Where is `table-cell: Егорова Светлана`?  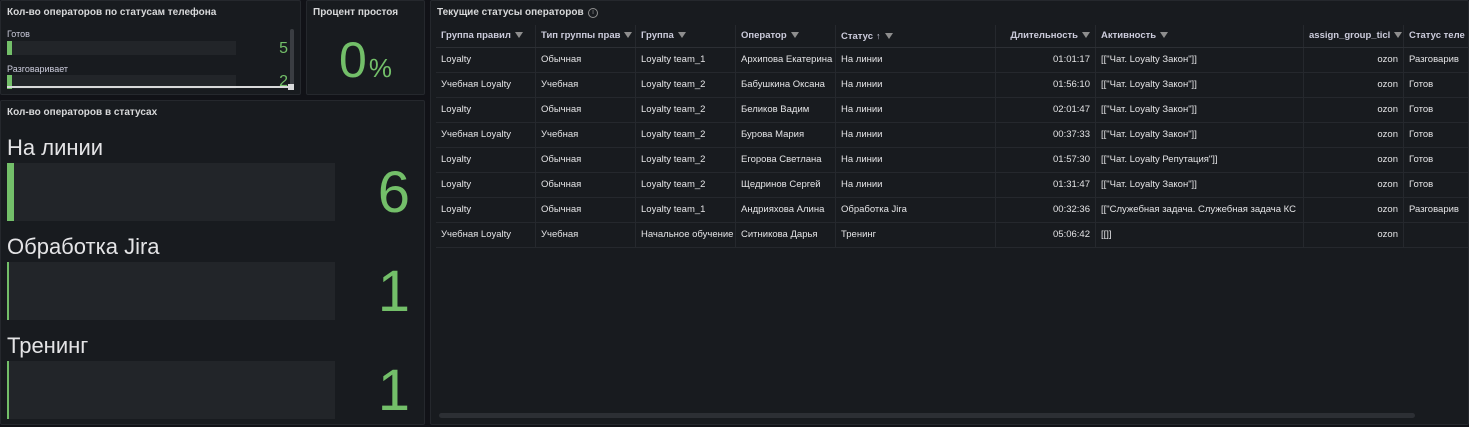 table-cell: Егорова Светлана is located at coordinates (786, 160).